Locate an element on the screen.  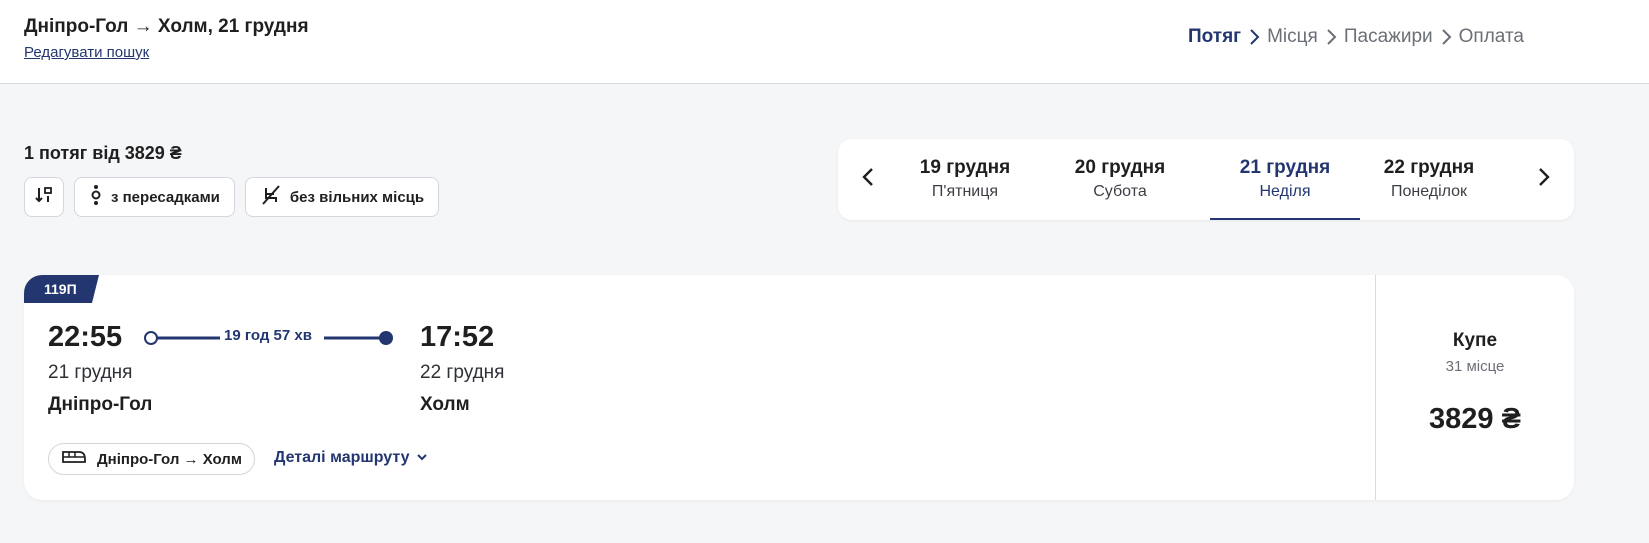
trip-duration: 19 год 57 хв is located at coordinates (268, 335).